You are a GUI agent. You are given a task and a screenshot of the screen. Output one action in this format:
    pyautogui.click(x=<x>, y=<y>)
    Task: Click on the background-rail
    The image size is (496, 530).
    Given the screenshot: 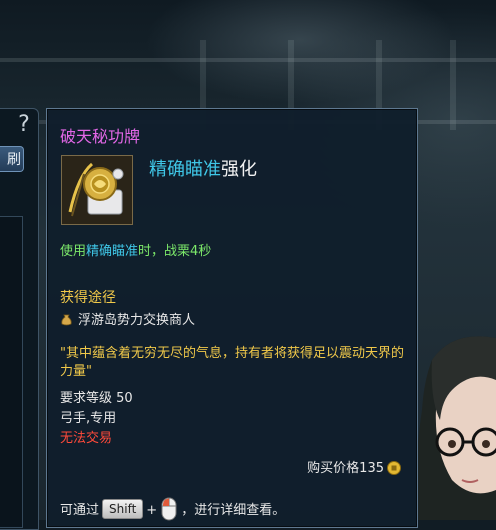 What is the action you would take?
    pyautogui.click(x=248, y=60)
    